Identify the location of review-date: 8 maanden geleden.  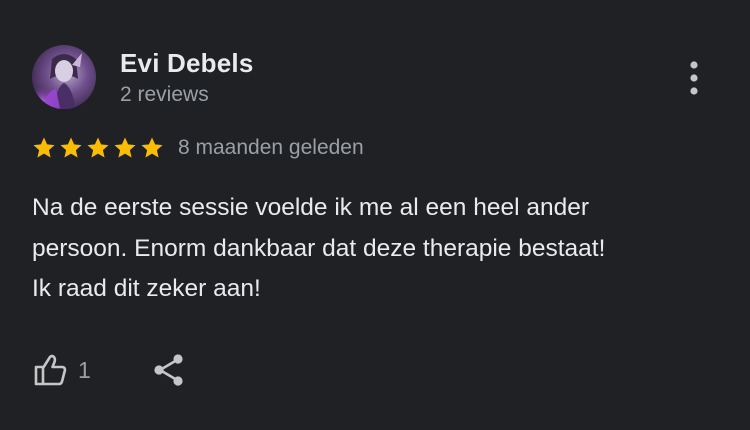
(271, 147).